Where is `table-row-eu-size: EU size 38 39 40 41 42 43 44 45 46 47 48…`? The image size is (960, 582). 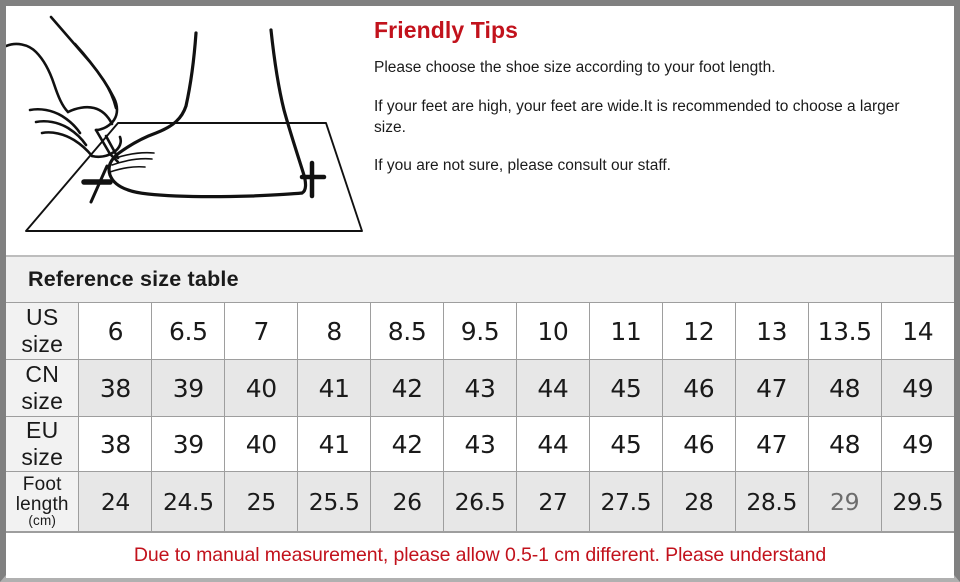
table-row-eu-size: EU size 38 39 40 41 42 43 44 45 46 47 48… is located at coordinates (480, 444).